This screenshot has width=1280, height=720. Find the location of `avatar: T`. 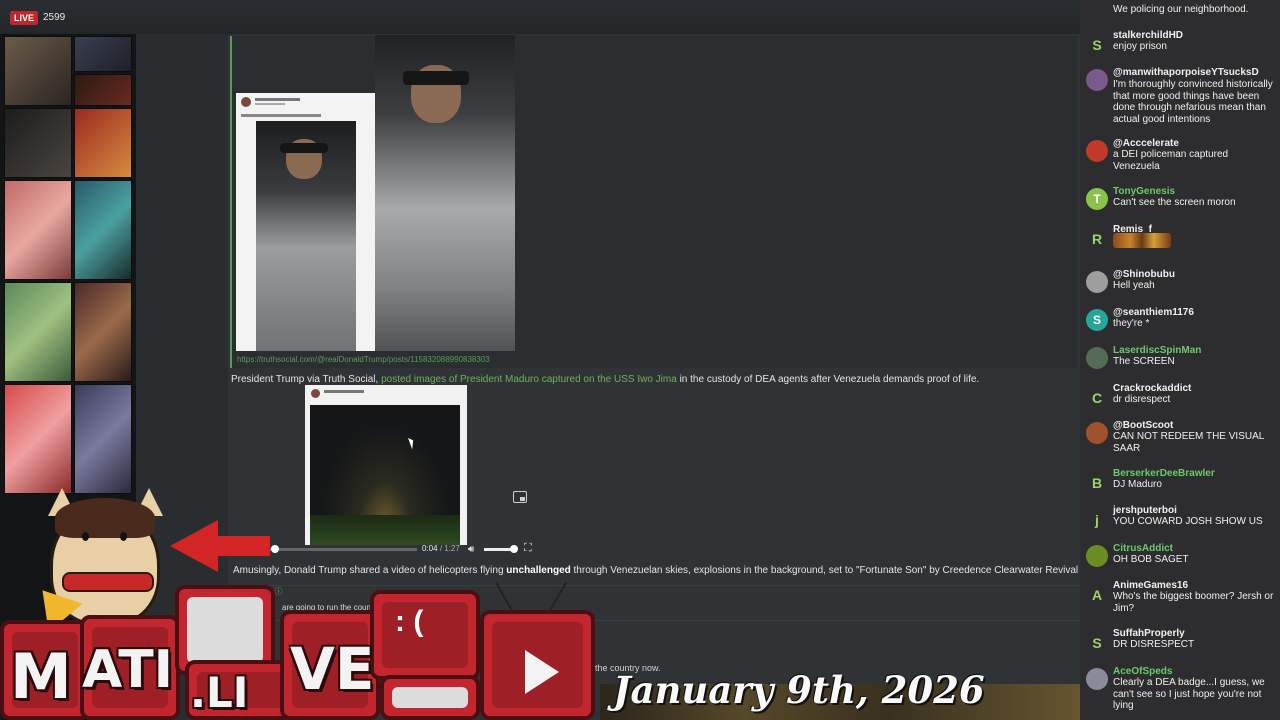

avatar: T is located at coordinates (1097, 199).